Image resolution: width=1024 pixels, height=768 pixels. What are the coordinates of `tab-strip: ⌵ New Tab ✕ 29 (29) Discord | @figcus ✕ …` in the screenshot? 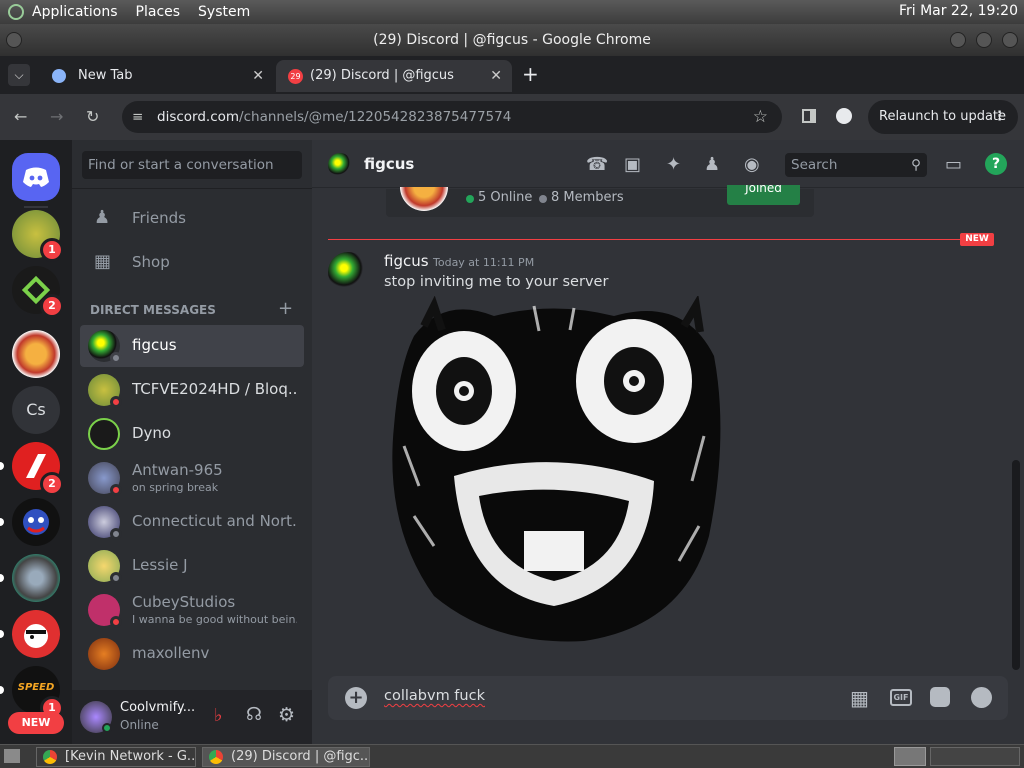 It's located at (512, 75).